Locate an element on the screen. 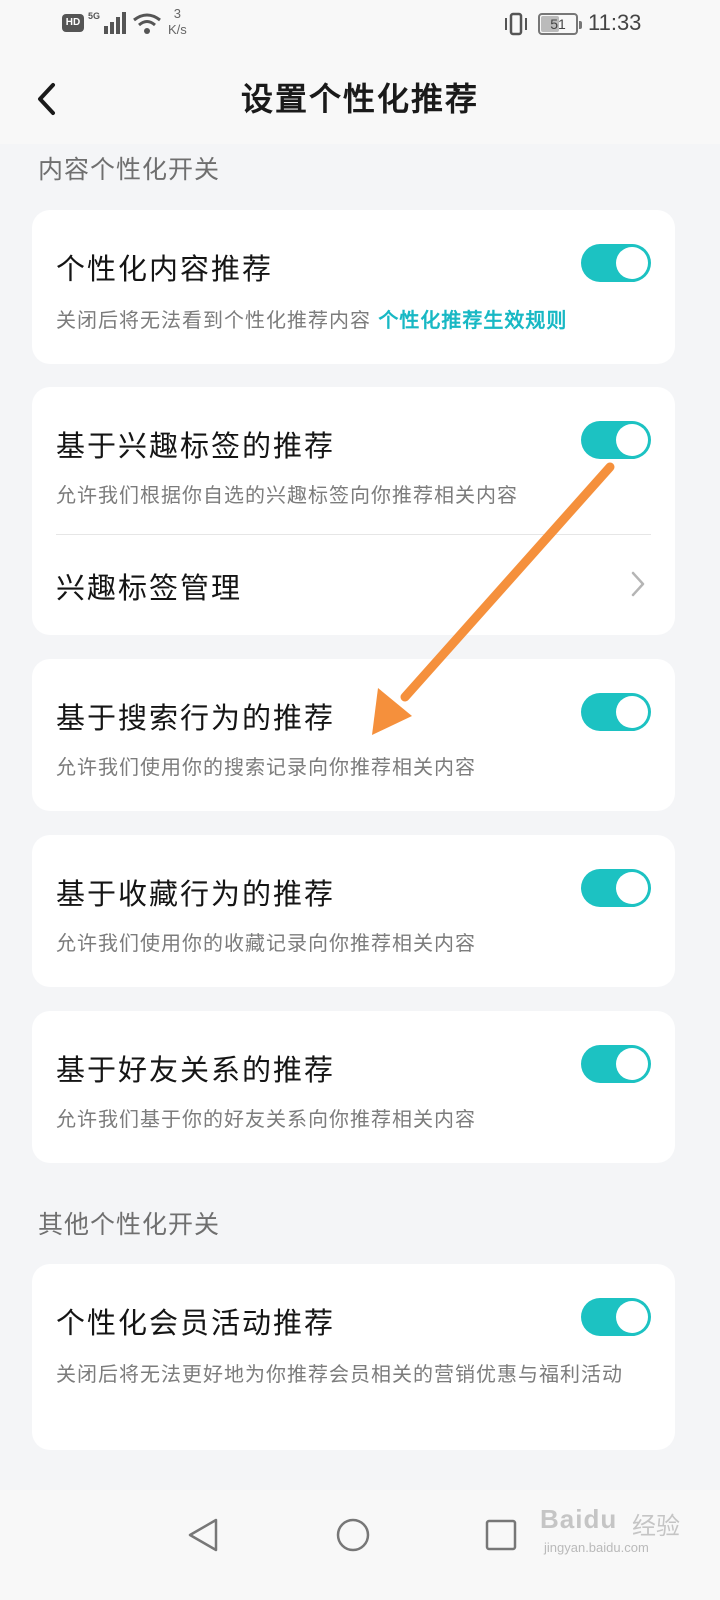 The image size is (720, 1600). wifi-icon is located at coordinates (147, 23).